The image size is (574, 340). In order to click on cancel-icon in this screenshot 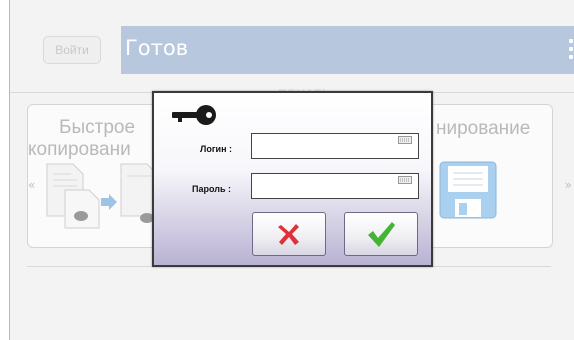, I will do `click(288, 234)`.